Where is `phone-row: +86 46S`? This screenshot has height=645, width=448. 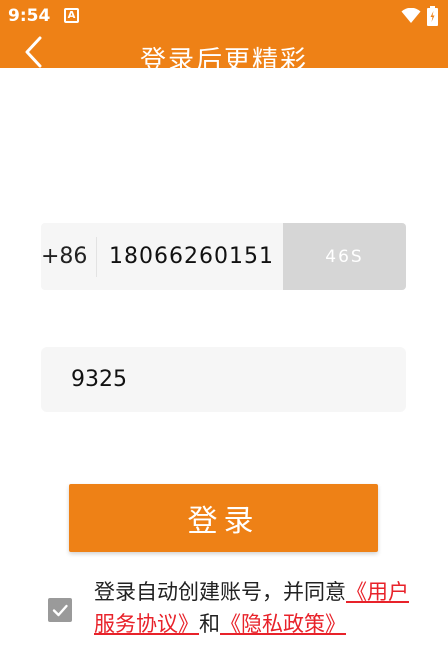
phone-row: +86 46S is located at coordinates (223, 256).